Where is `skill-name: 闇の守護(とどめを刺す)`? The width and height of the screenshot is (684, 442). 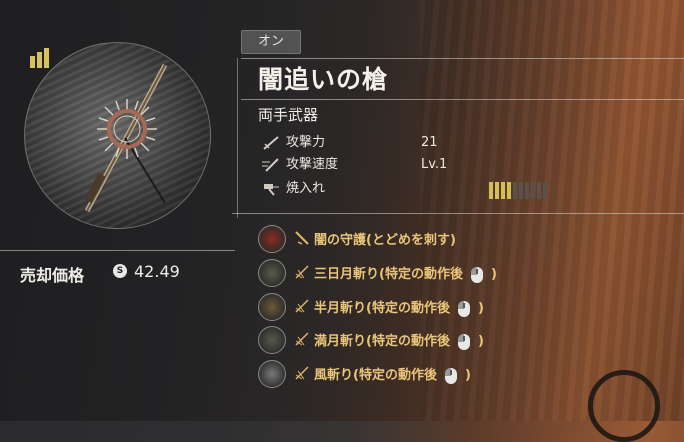
skill-name: 闇の守護(とどめを刺す) is located at coordinates (385, 240).